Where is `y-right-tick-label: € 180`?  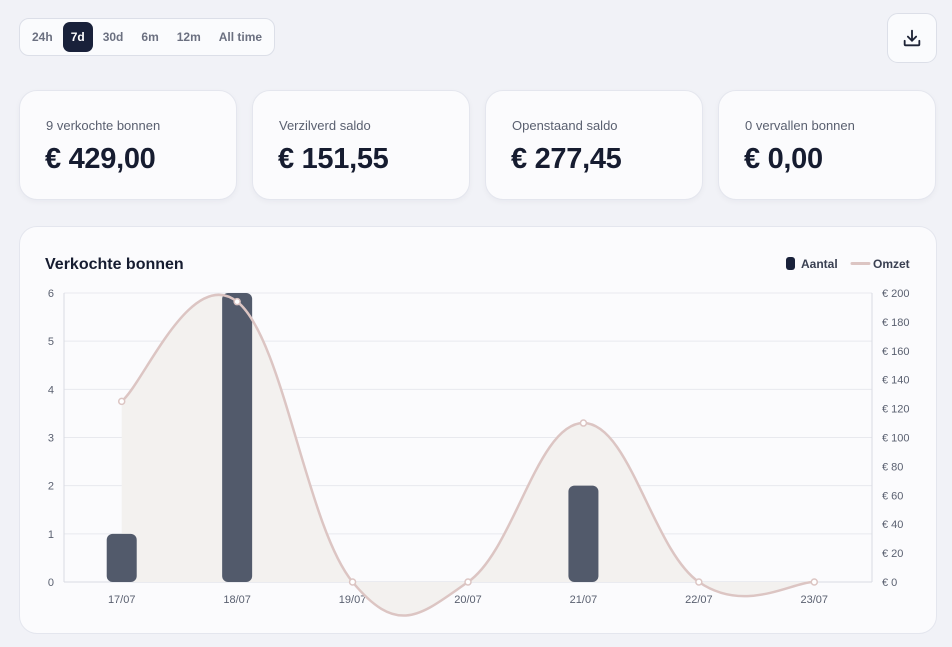
y-right-tick-label: € 180 is located at coordinates (896, 323).